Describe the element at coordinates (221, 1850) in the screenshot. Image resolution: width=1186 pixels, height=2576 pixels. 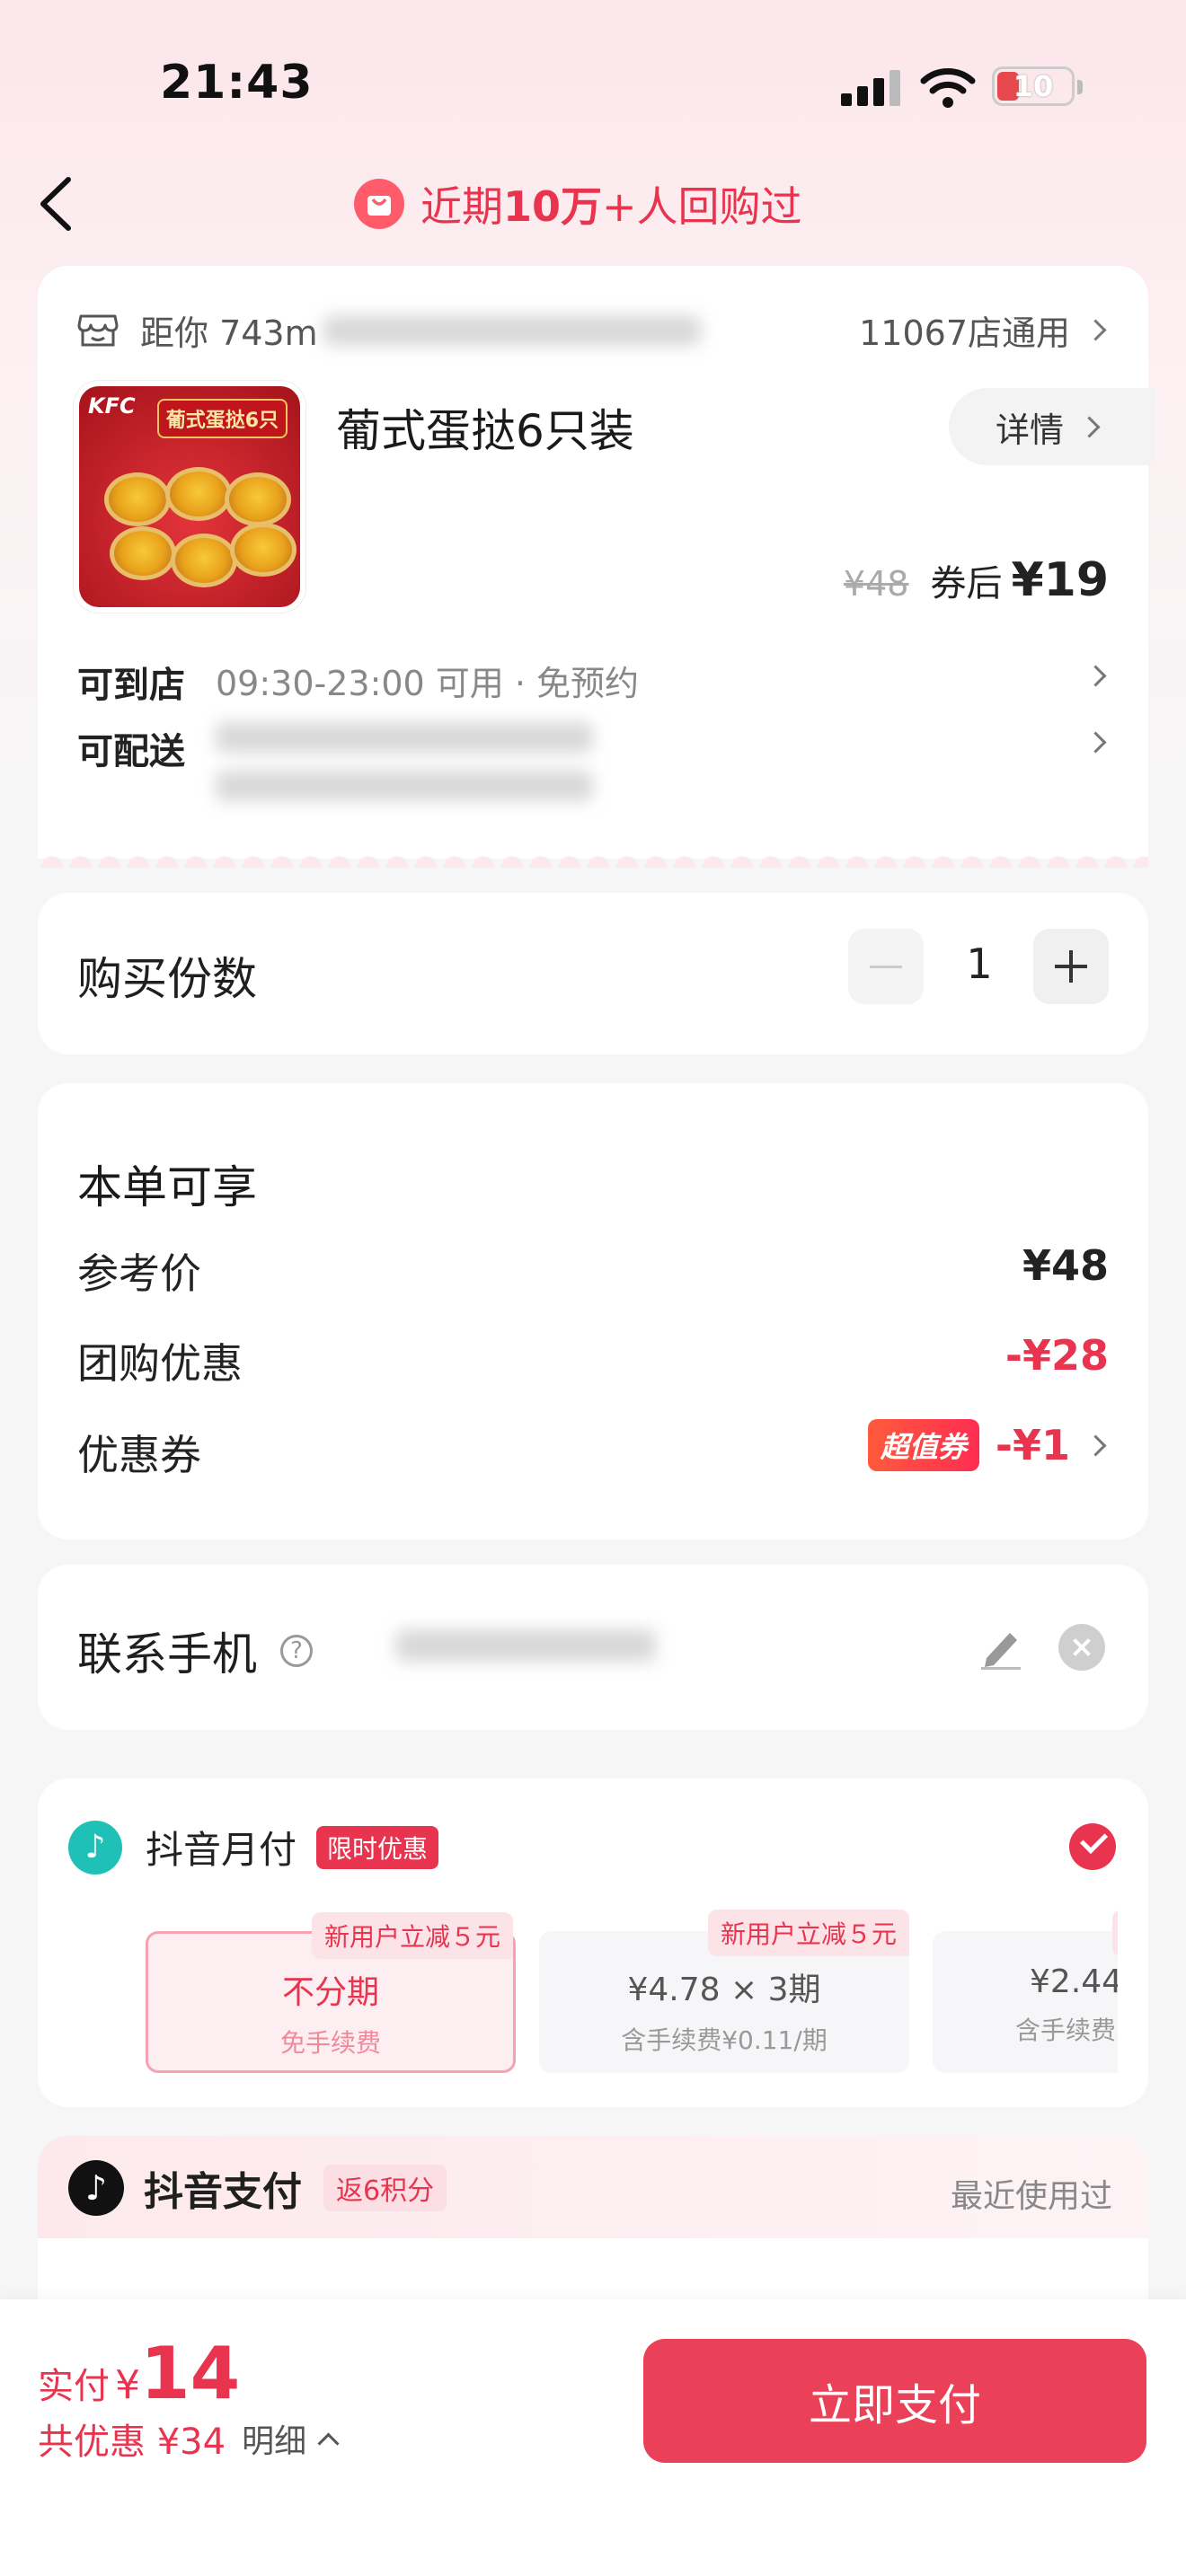
I see `monthly-pay-title: 抖音月付` at that location.